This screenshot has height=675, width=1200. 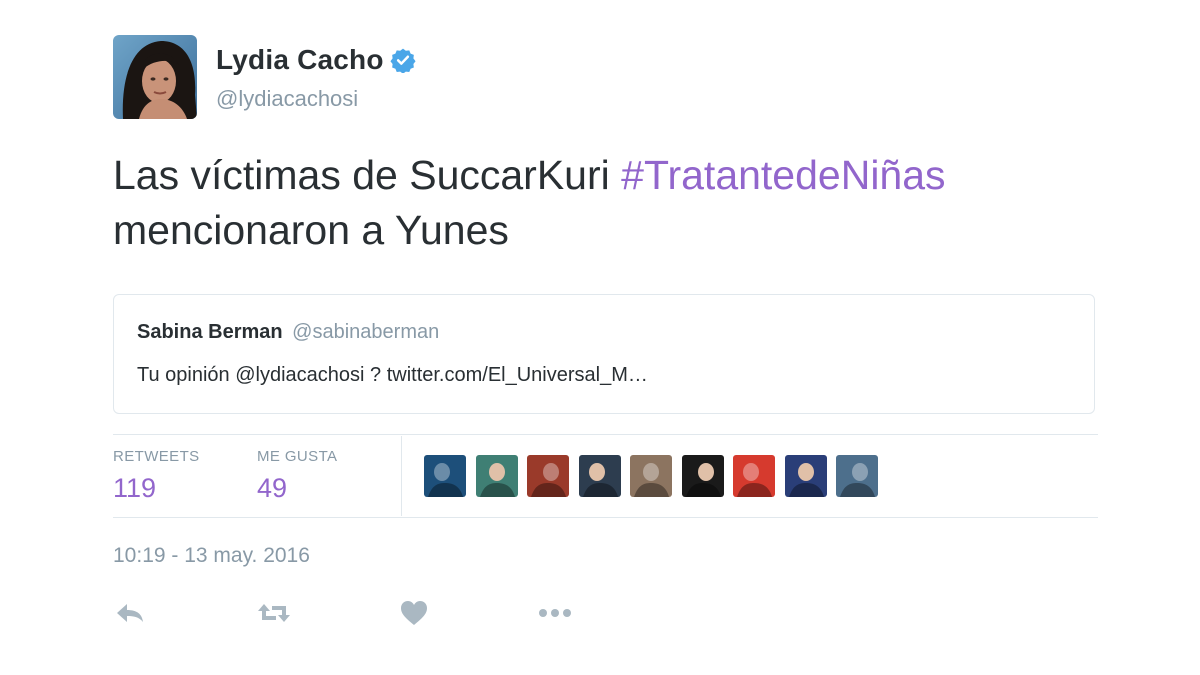 I want to click on retweets-stat: RETWEETS 119, so click(x=156, y=476).